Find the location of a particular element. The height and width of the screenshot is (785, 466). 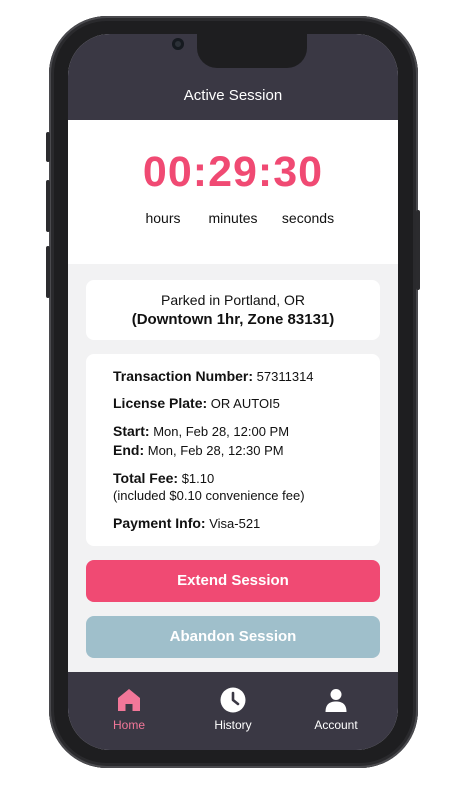

side-button-power is located at coordinates (418, 250).